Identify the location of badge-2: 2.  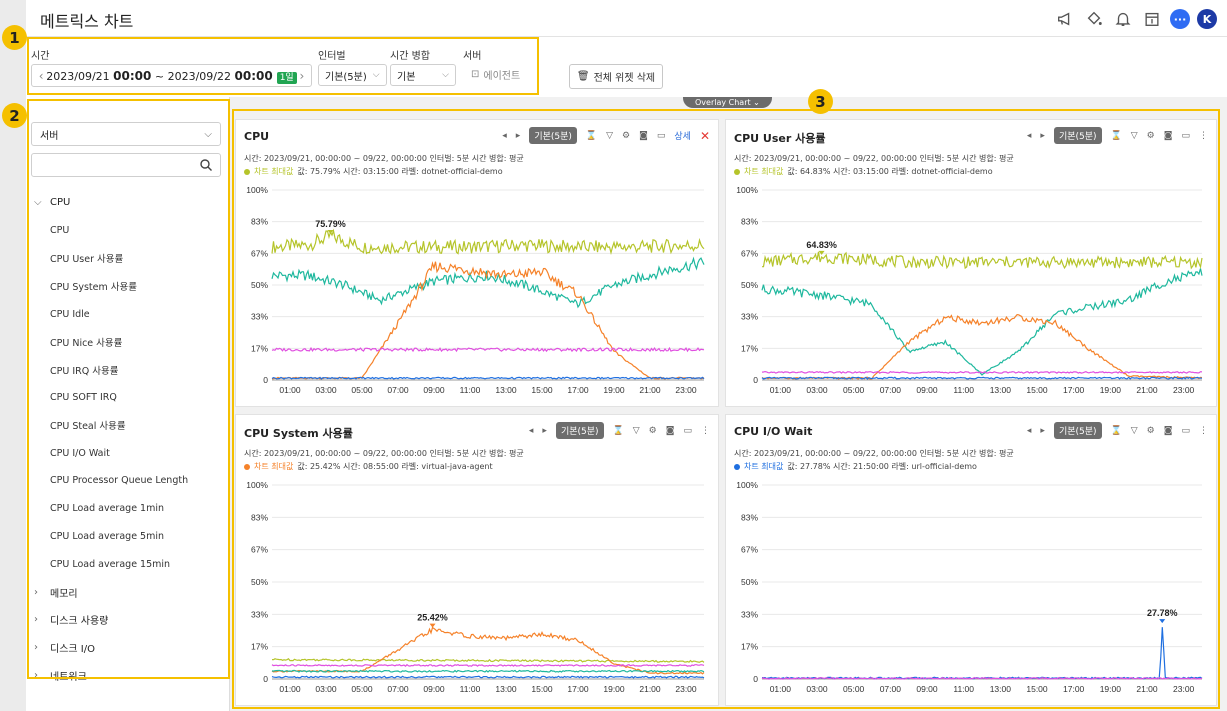
(14, 115).